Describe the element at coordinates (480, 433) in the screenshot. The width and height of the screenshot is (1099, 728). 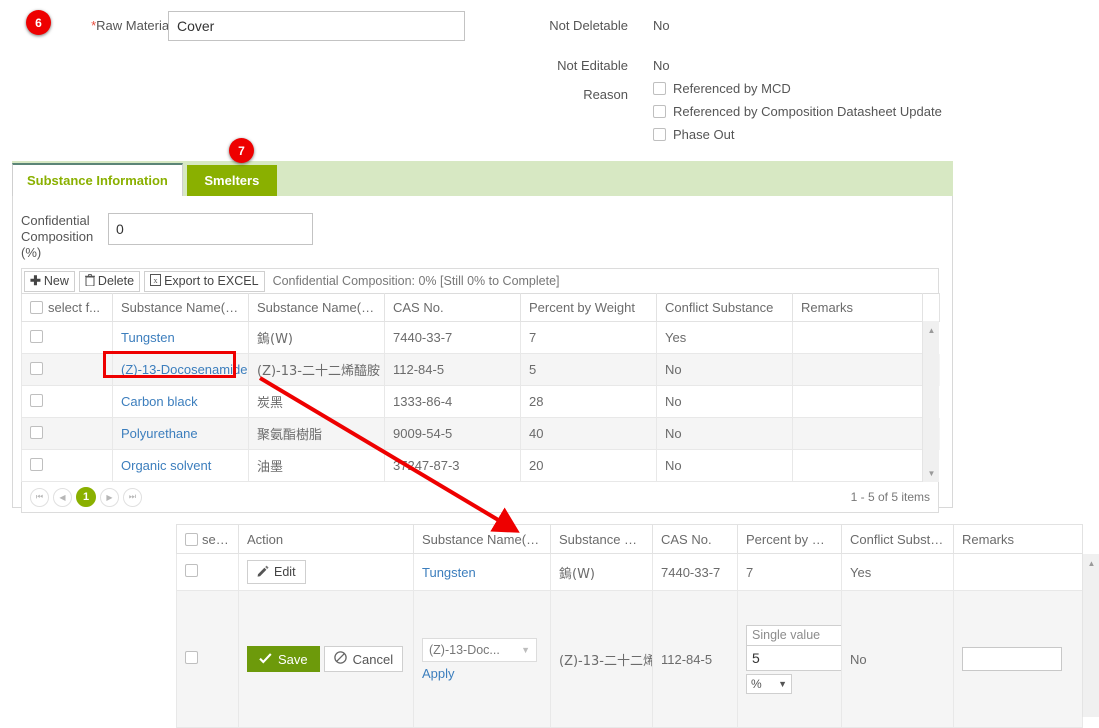
I see `table-row: Polyurethane 聚氨酯樹脂 9009-54-5 40 No` at that location.